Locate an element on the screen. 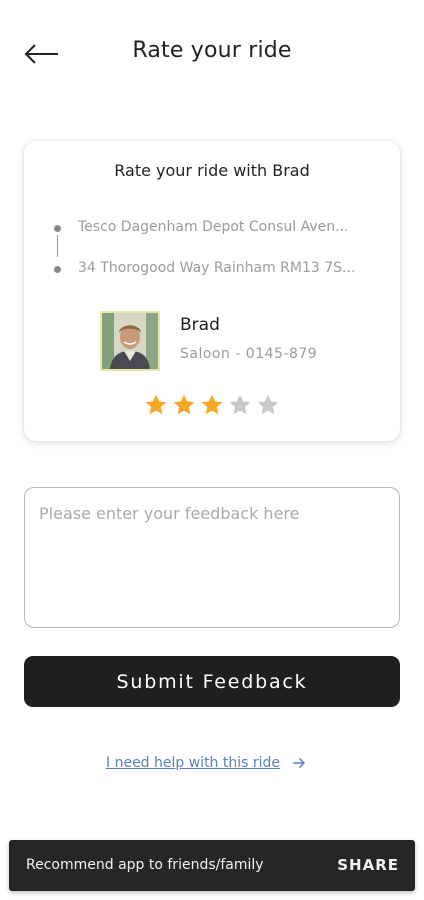 The image size is (424, 900). help-link: I need help with this ride is located at coordinates (206, 763).